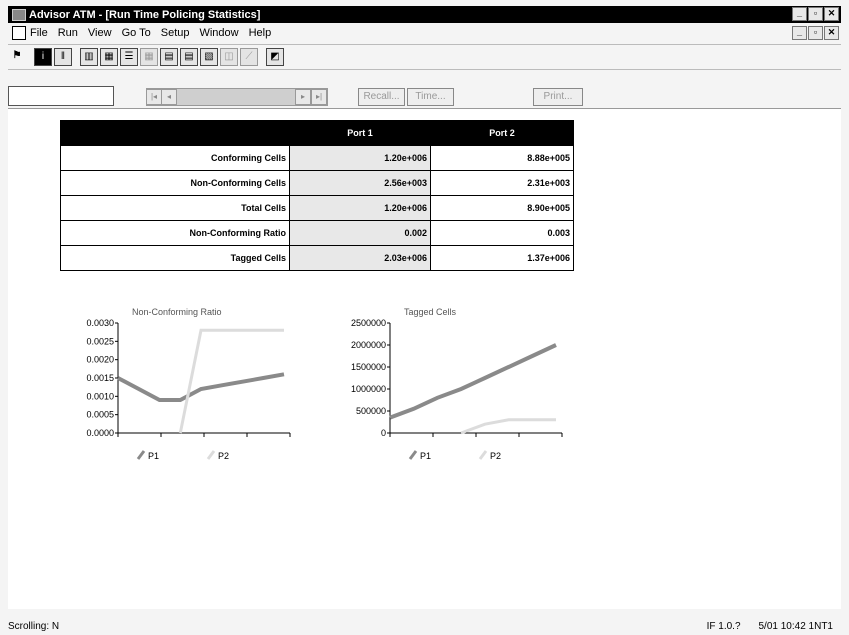 The image size is (849, 635). Describe the element at coordinates (368, 389) in the screenshot. I see `y-tick-label: 1000000` at that location.